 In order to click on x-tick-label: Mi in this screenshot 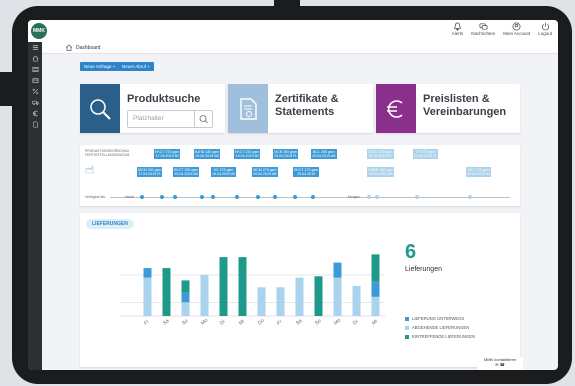, I will do `click(242, 323)`.